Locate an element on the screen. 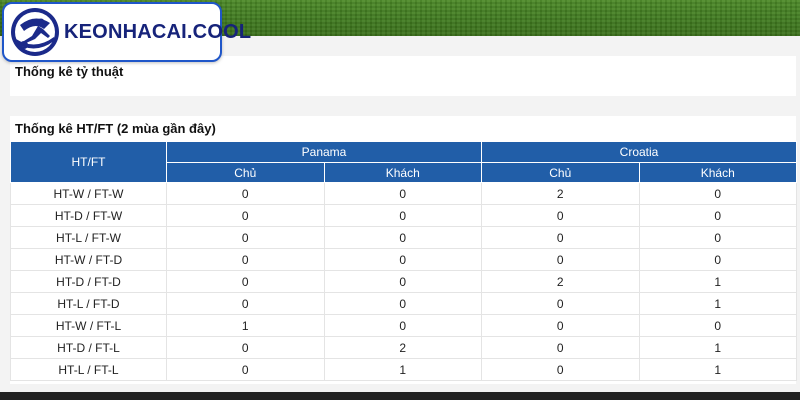 The height and width of the screenshot is (400, 800). odds-stats-title: Thống kê tỷ thuật is located at coordinates (69, 71).